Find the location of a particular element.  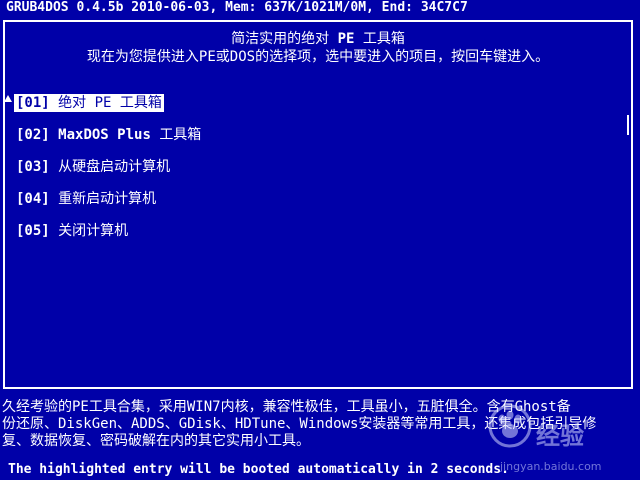

menu-title-latin: PE is located at coordinates (346, 39).